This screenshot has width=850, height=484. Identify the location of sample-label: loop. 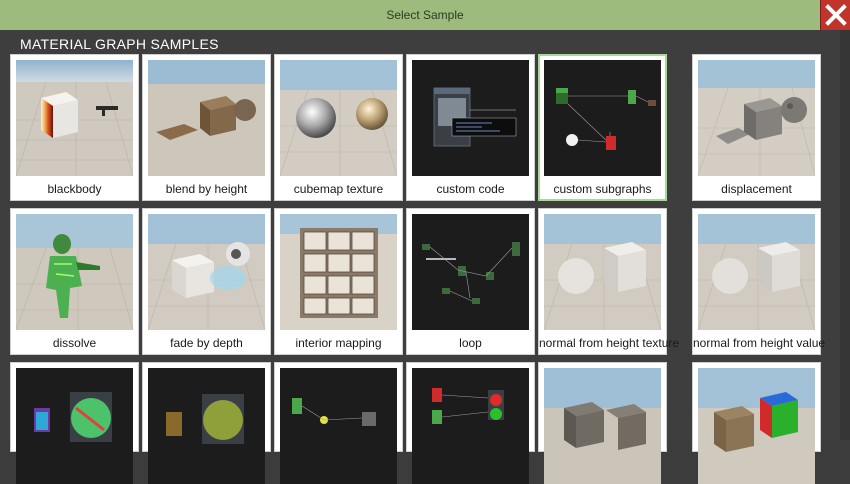
(470, 343).